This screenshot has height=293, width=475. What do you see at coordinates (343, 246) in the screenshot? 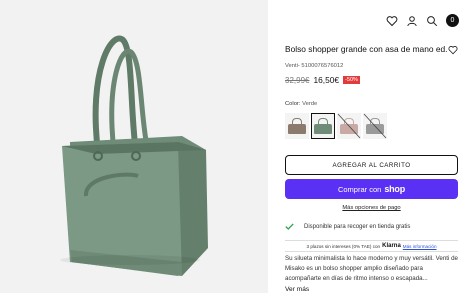
I see `klarna-text: 3 plazos sin intereses (0% TAE) con` at bounding box center [343, 246].